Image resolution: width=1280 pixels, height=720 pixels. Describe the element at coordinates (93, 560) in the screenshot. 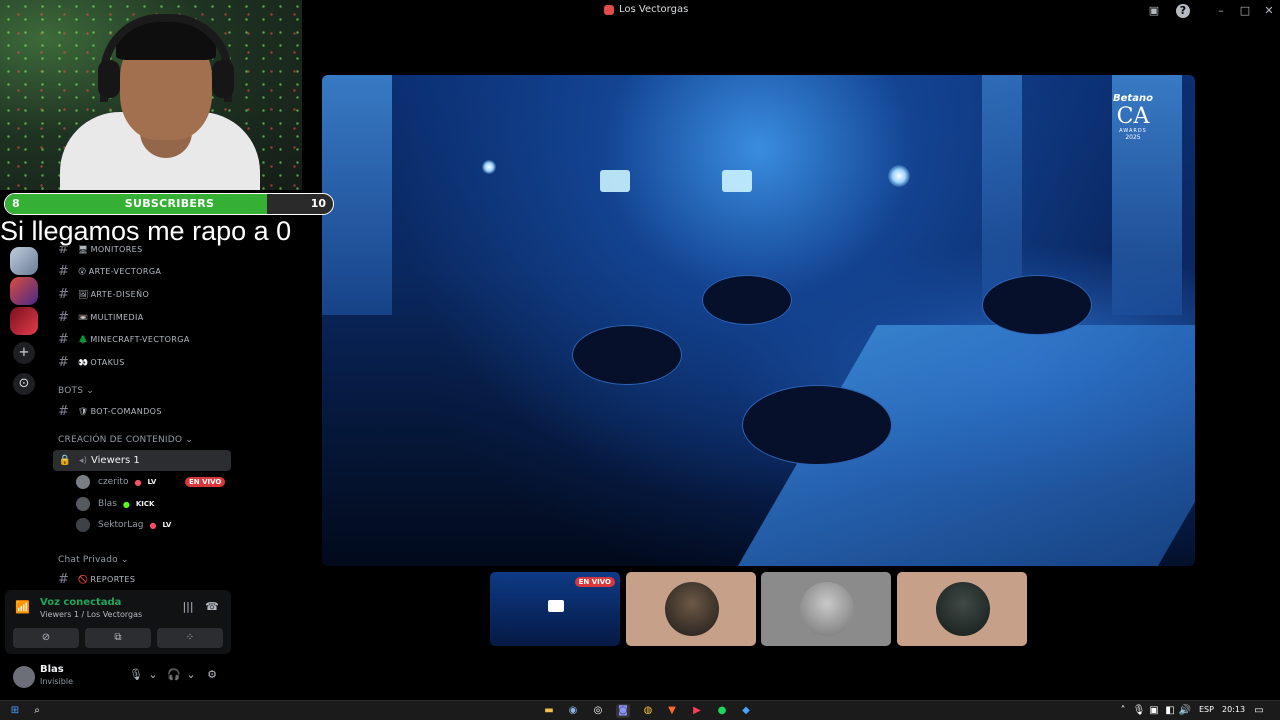

I see `category-chat-privado: Chat Privado ⌄` at that location.